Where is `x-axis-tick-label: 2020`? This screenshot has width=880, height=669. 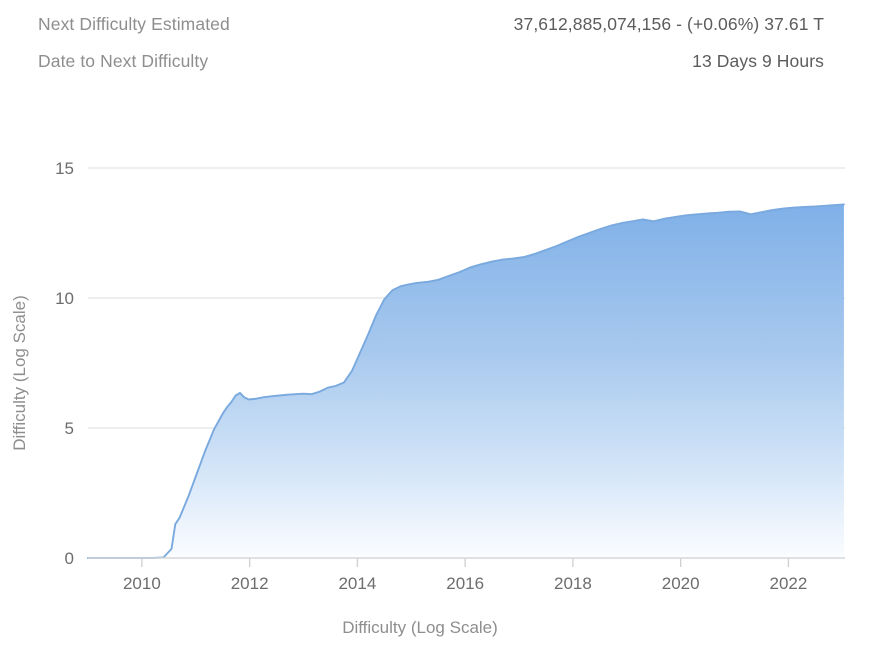
x-axis-tick-label: 2020 is located at coordinates (681, 583).